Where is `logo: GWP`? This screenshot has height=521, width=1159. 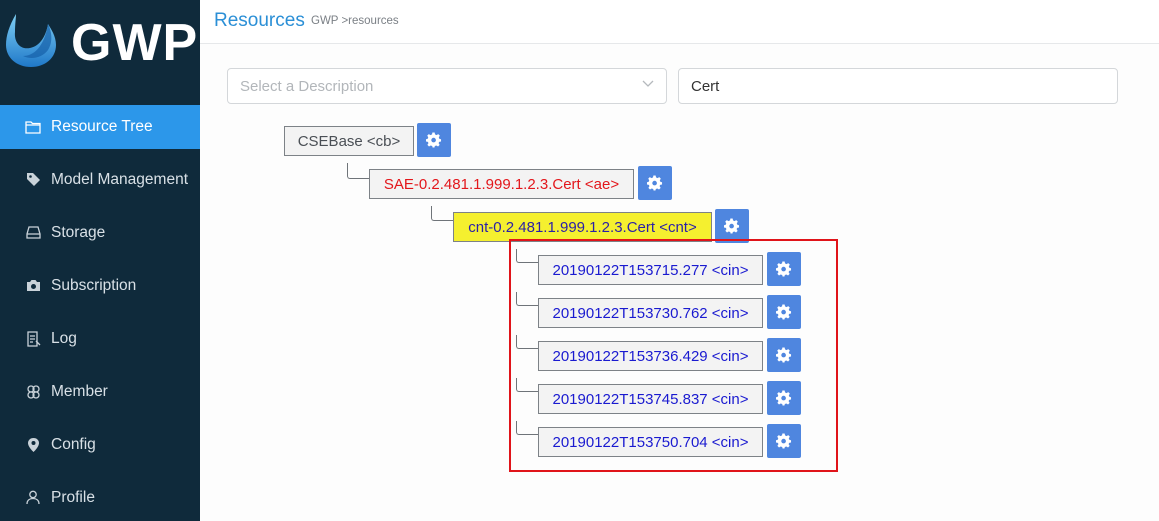
logo: GWP is located at coordinates (100, 47).